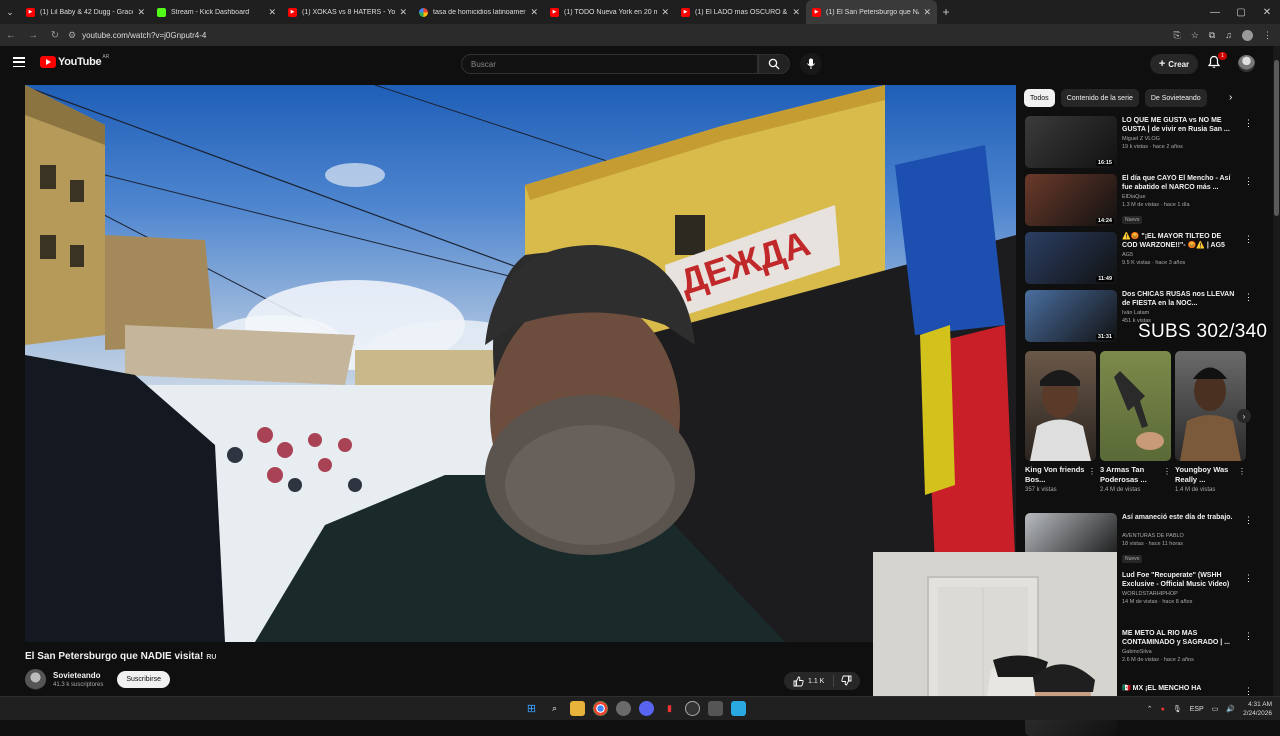 This screenshot has height=736, width=1280. I want to click on chip-channel: De Sovieteando, so click(1175, 98).